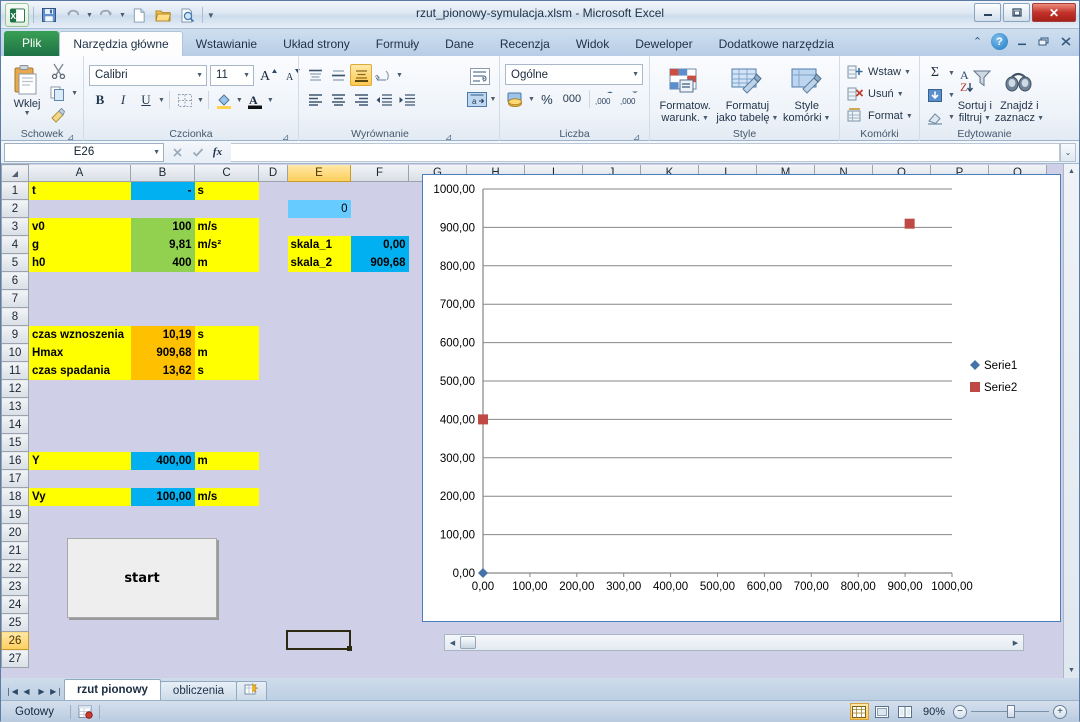  What do you see at coordinates (379, 173) in the screenshot?
I see `column-header-F: F` at bounding box center [379, 173].